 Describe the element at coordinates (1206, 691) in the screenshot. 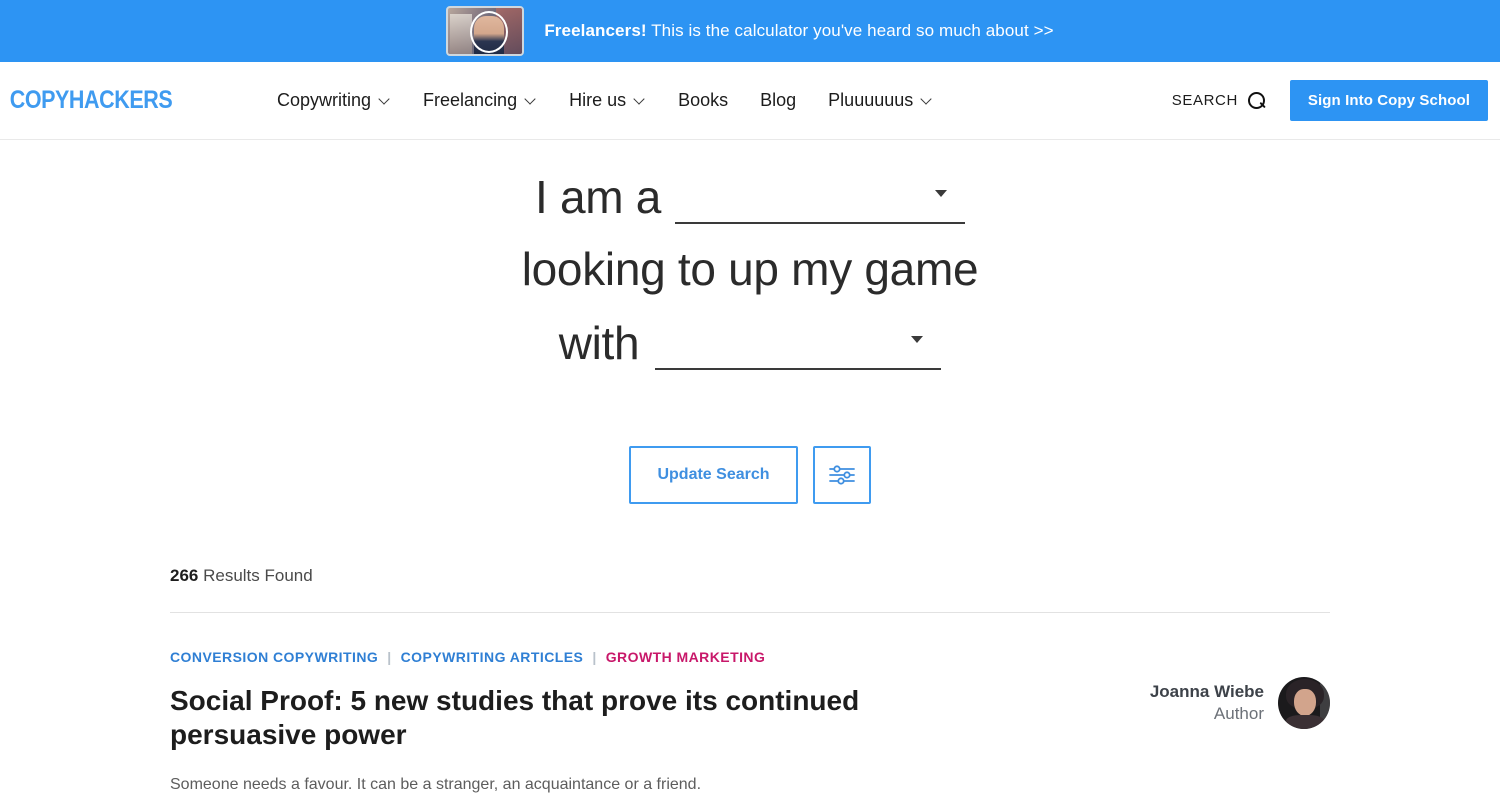

I see `author-name: Joanna Wiebe` at that location.